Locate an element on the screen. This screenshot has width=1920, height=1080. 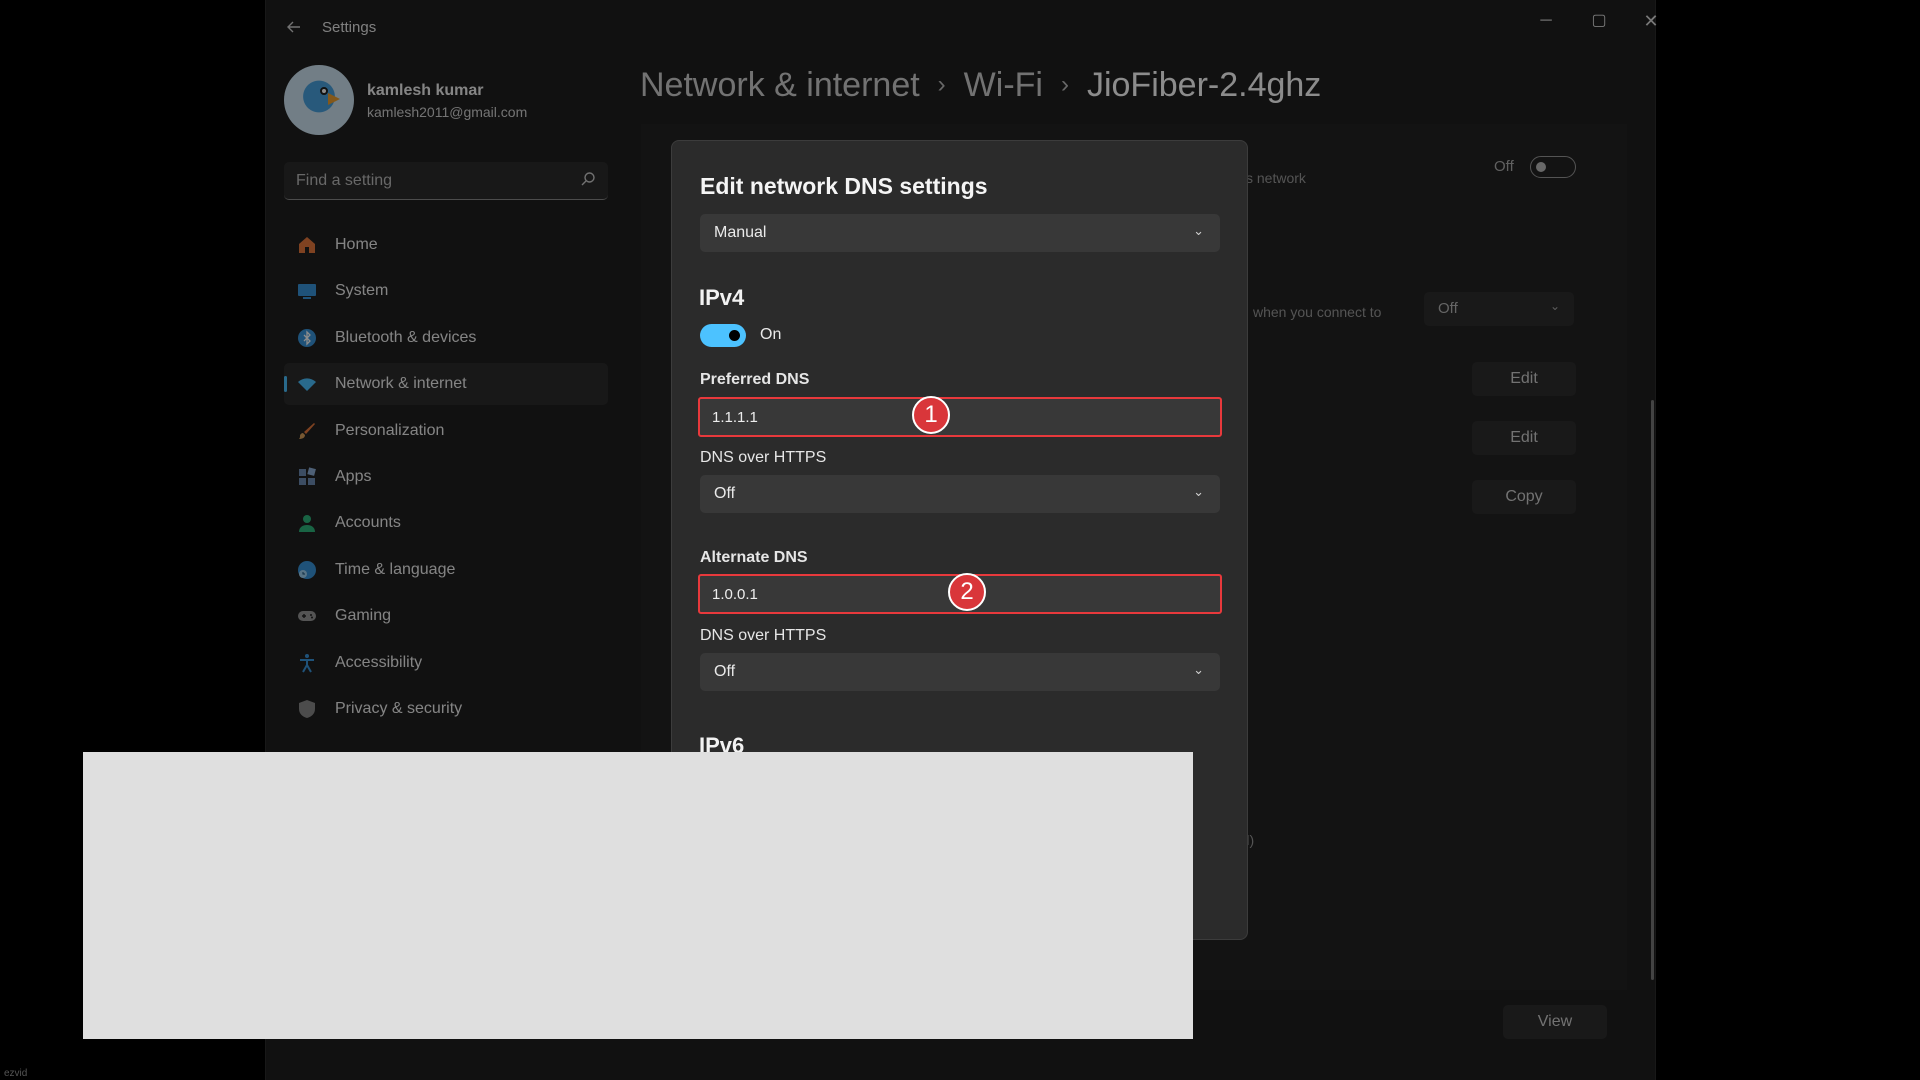
input-value: 1.0.0.1 is located at coordinates (735, 594).